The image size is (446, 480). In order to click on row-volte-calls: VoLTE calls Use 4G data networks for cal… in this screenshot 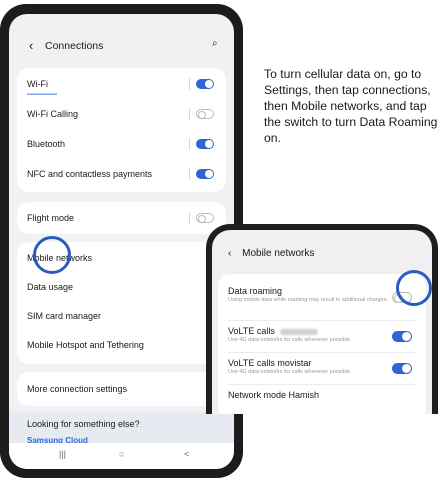, I will do `click(310, 335)`.